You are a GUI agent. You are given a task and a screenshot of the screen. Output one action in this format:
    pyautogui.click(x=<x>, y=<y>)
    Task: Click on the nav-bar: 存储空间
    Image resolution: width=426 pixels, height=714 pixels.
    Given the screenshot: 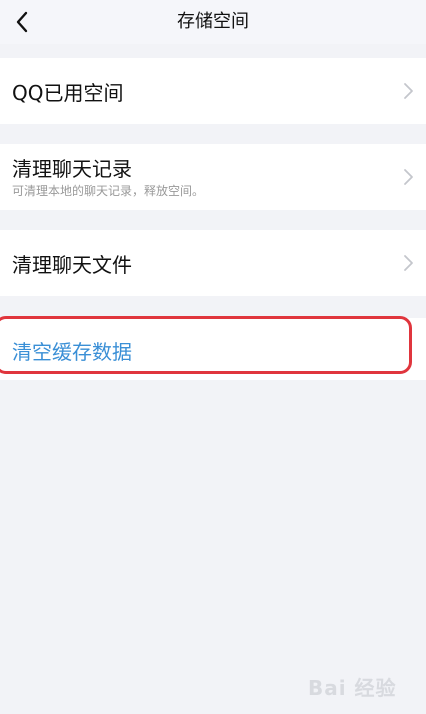 What is the action you would take?
    pyautogui.click(x=213, y=22)
    